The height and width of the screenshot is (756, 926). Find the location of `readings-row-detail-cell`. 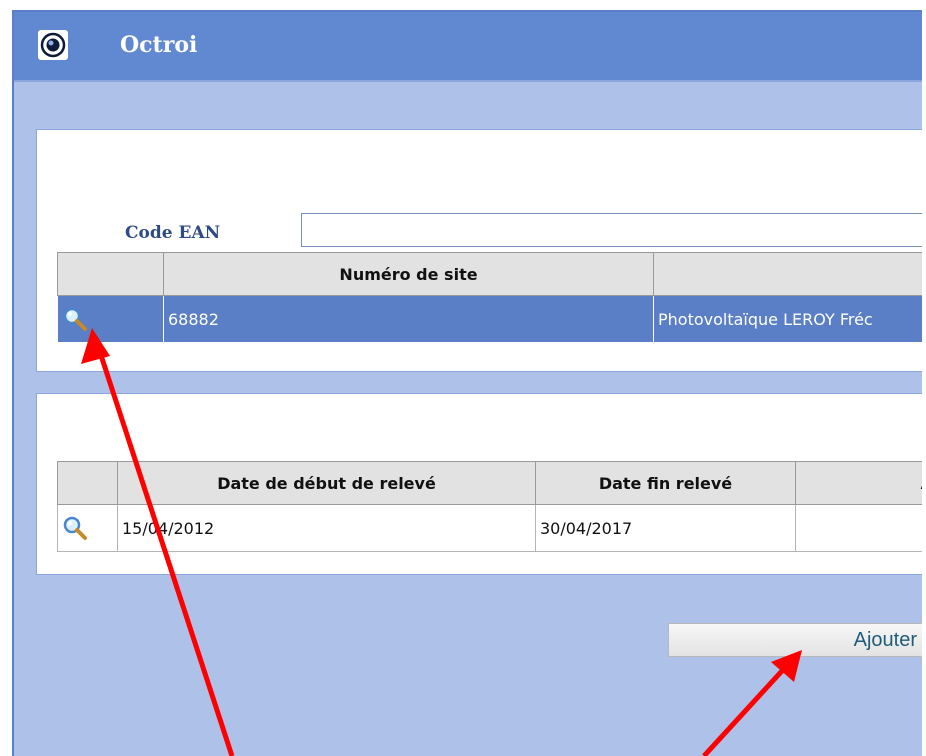

readings-row-detail-cell is located at coordinates (87, 528).